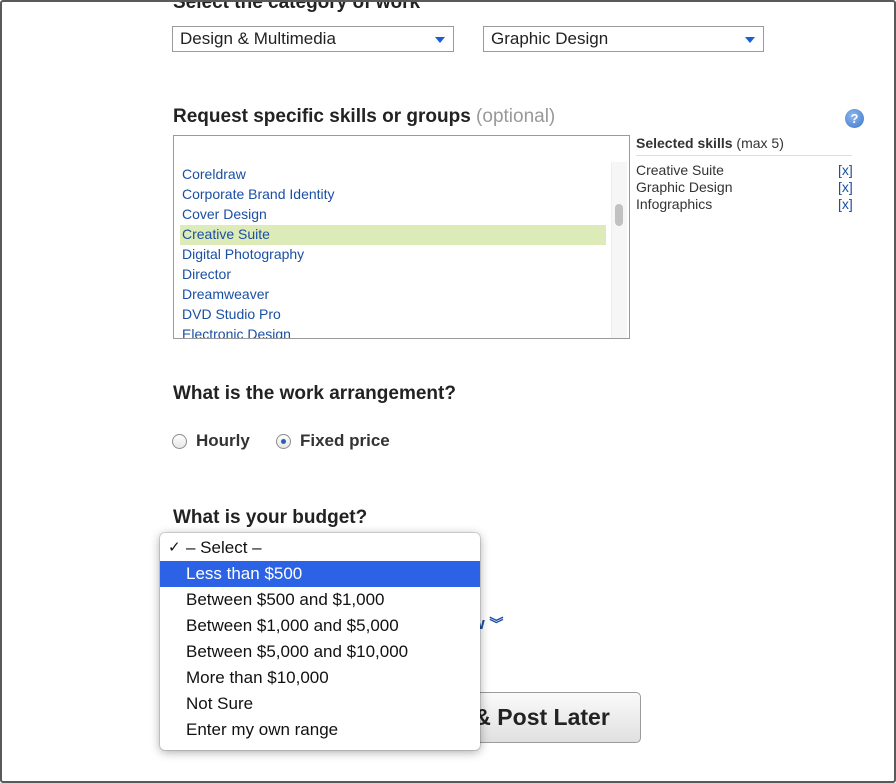 This screenshot has height=783, width=896. What do you see at coordinates (224, 547) in the screenshot?
I see `budget-option-label: – Select –` at bounding box center [224, 547].